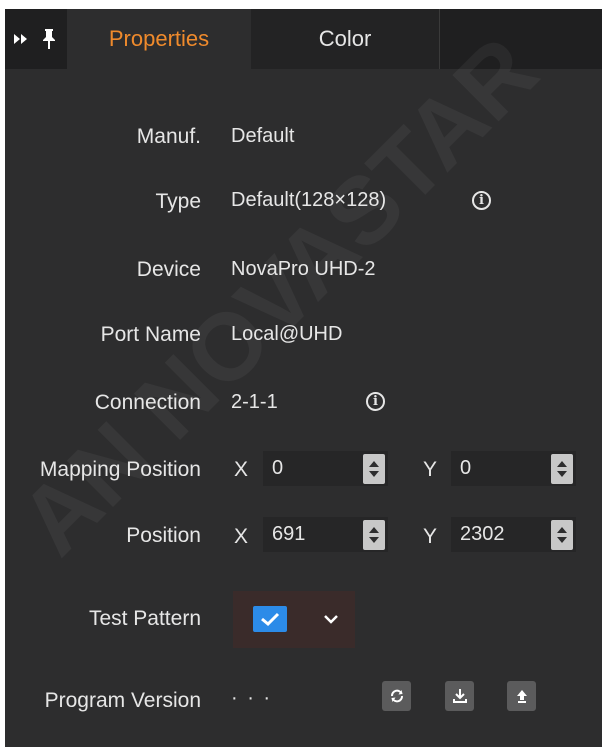 This screenshot has height=747, width=602. What do you see at coordinates (482, 534) in the screenshot?
I see `position-y-value: 2302` at bounding box center [482, 534].